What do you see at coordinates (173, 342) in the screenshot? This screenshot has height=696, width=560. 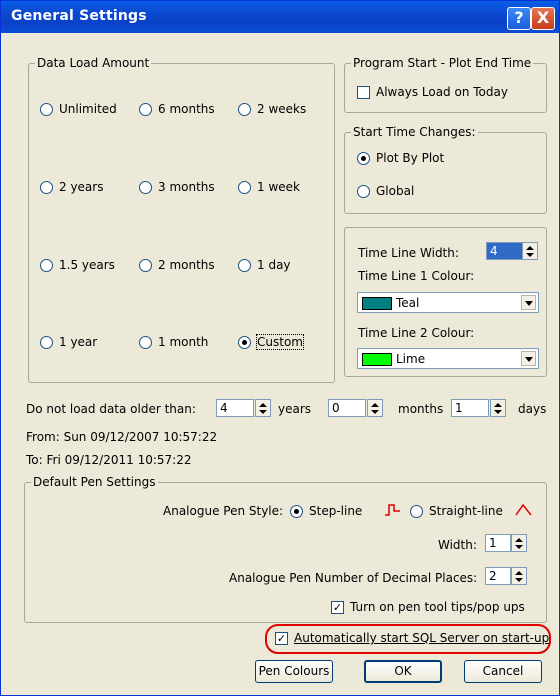 I see `radio-1-month: 1 month` at bounding box center [173, 342].